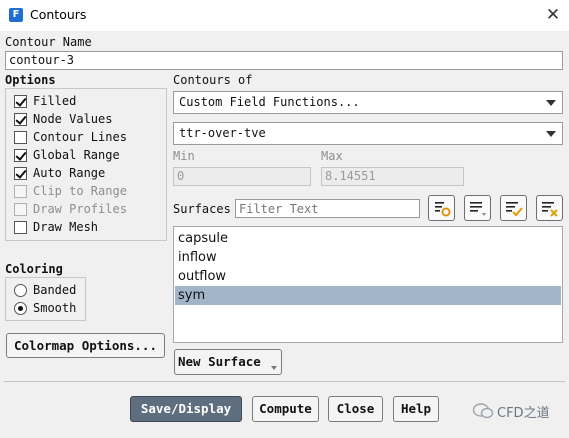  I want to click on option-label: Node Values, so click(73, 119).